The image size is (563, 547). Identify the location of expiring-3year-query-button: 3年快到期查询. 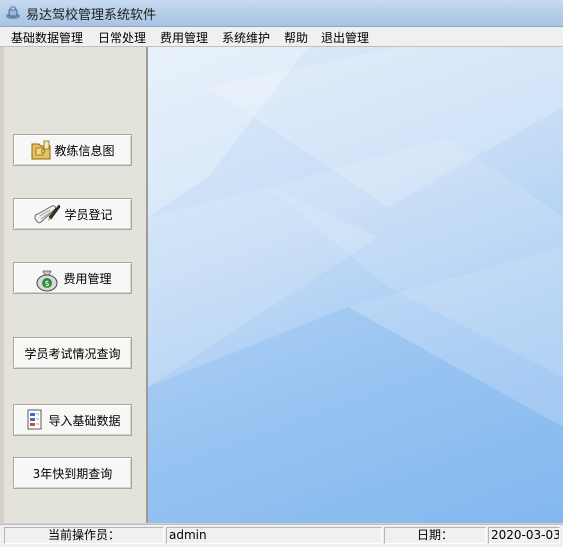
(72, 473).